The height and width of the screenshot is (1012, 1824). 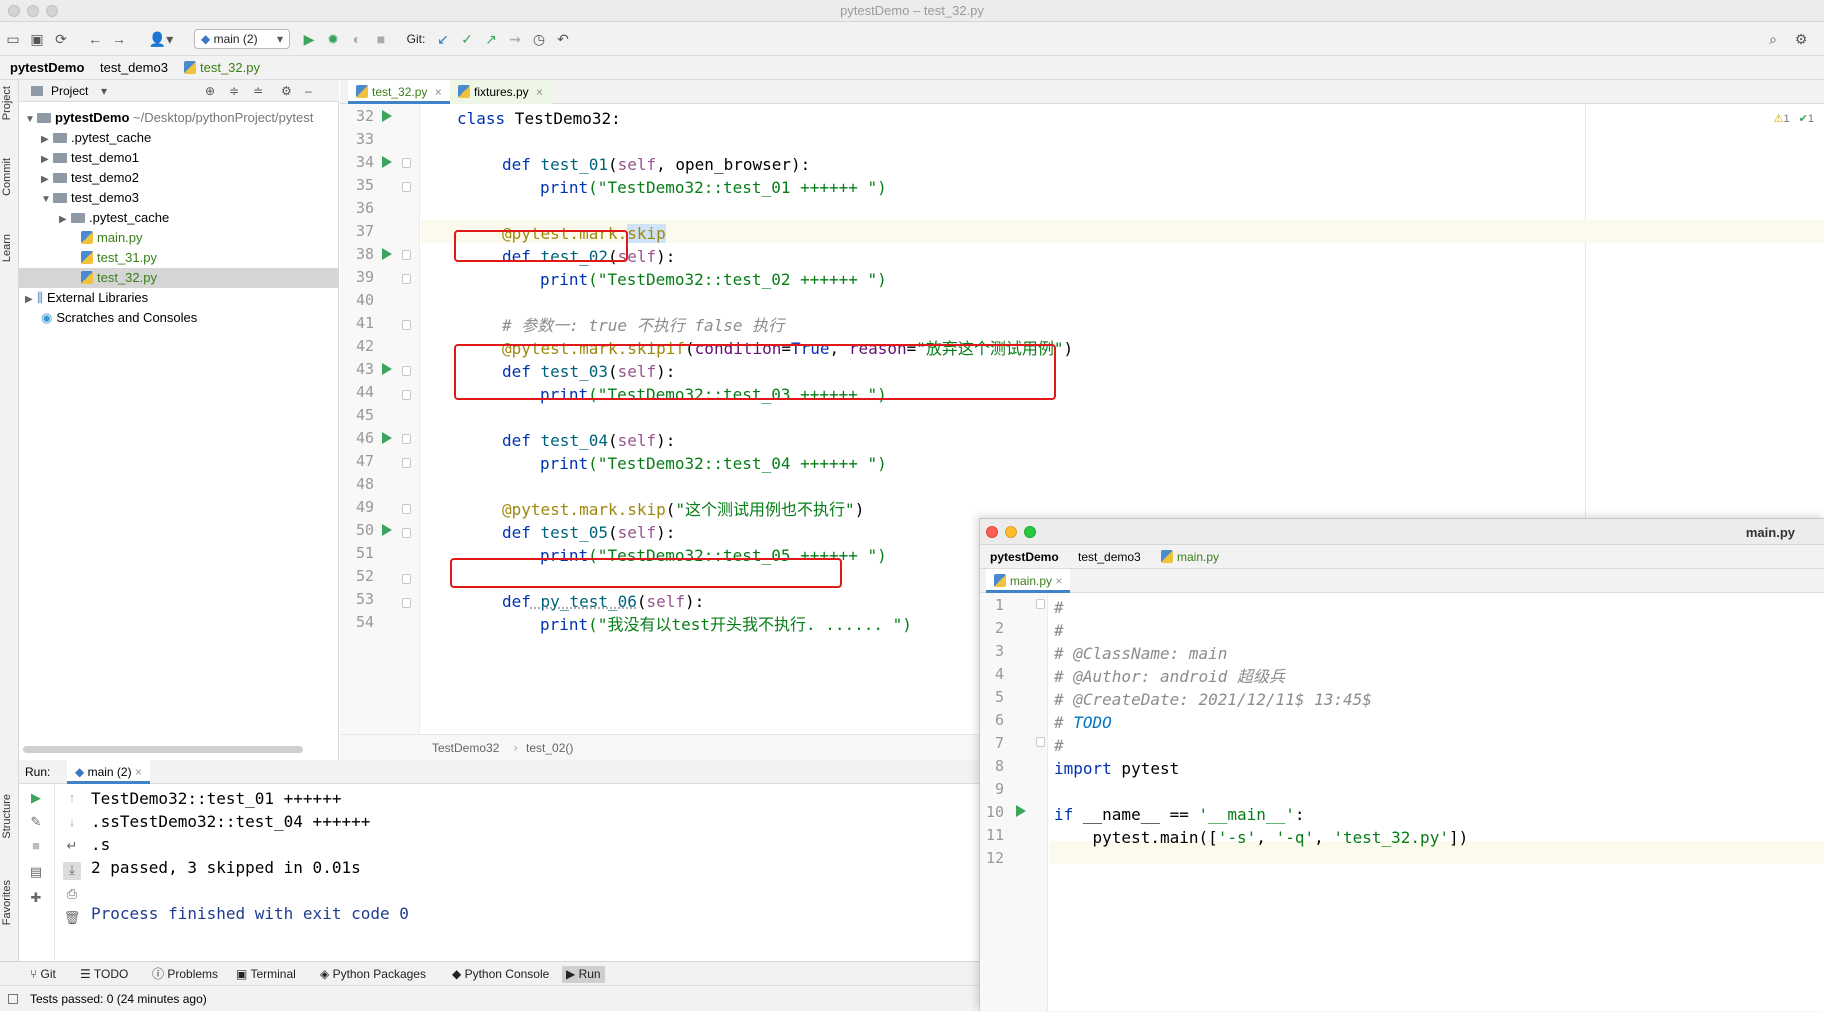 I want to click on settings-gear-icon: ⚙, so click(x=1801, y=39).